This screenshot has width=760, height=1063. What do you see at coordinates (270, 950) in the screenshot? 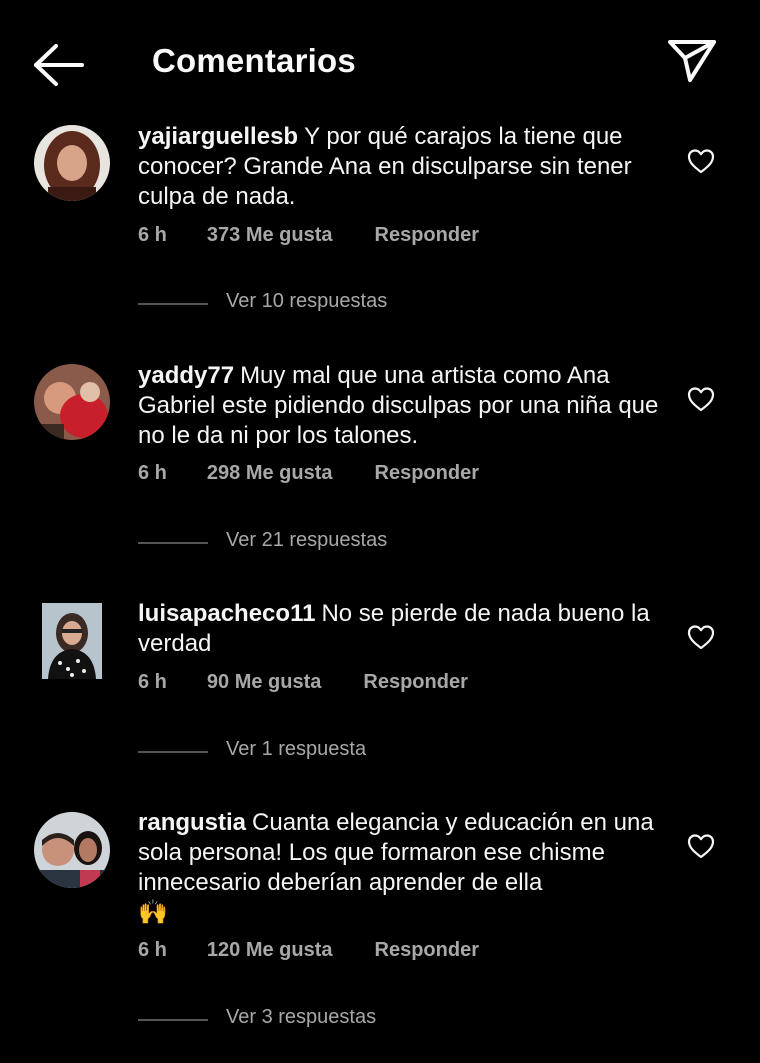
I see `comment-likes: 120 Me gusta` at bounding box center [270, 950].